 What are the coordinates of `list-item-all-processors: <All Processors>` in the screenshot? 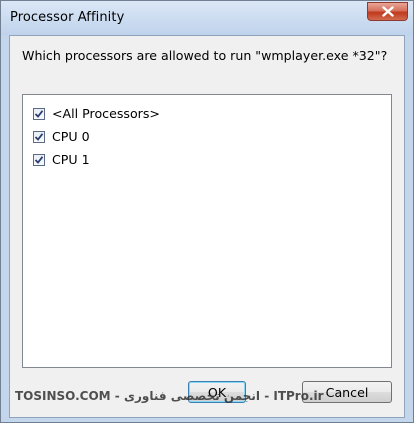 It's located at (96, 113).